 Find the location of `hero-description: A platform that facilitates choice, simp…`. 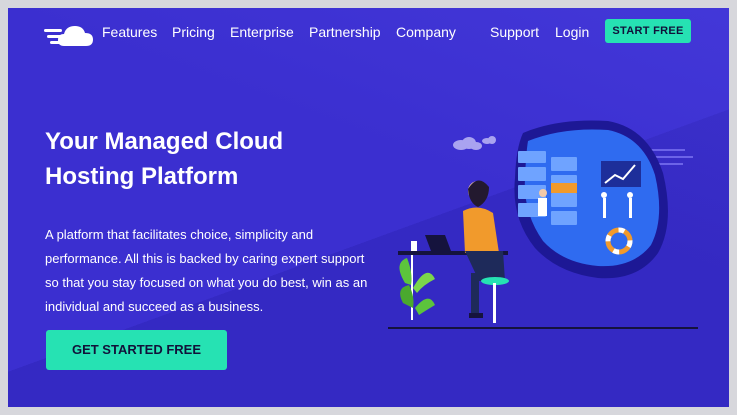

hero-description: A platform that facilitates choice, simp… is located at coordinates (206, 270).